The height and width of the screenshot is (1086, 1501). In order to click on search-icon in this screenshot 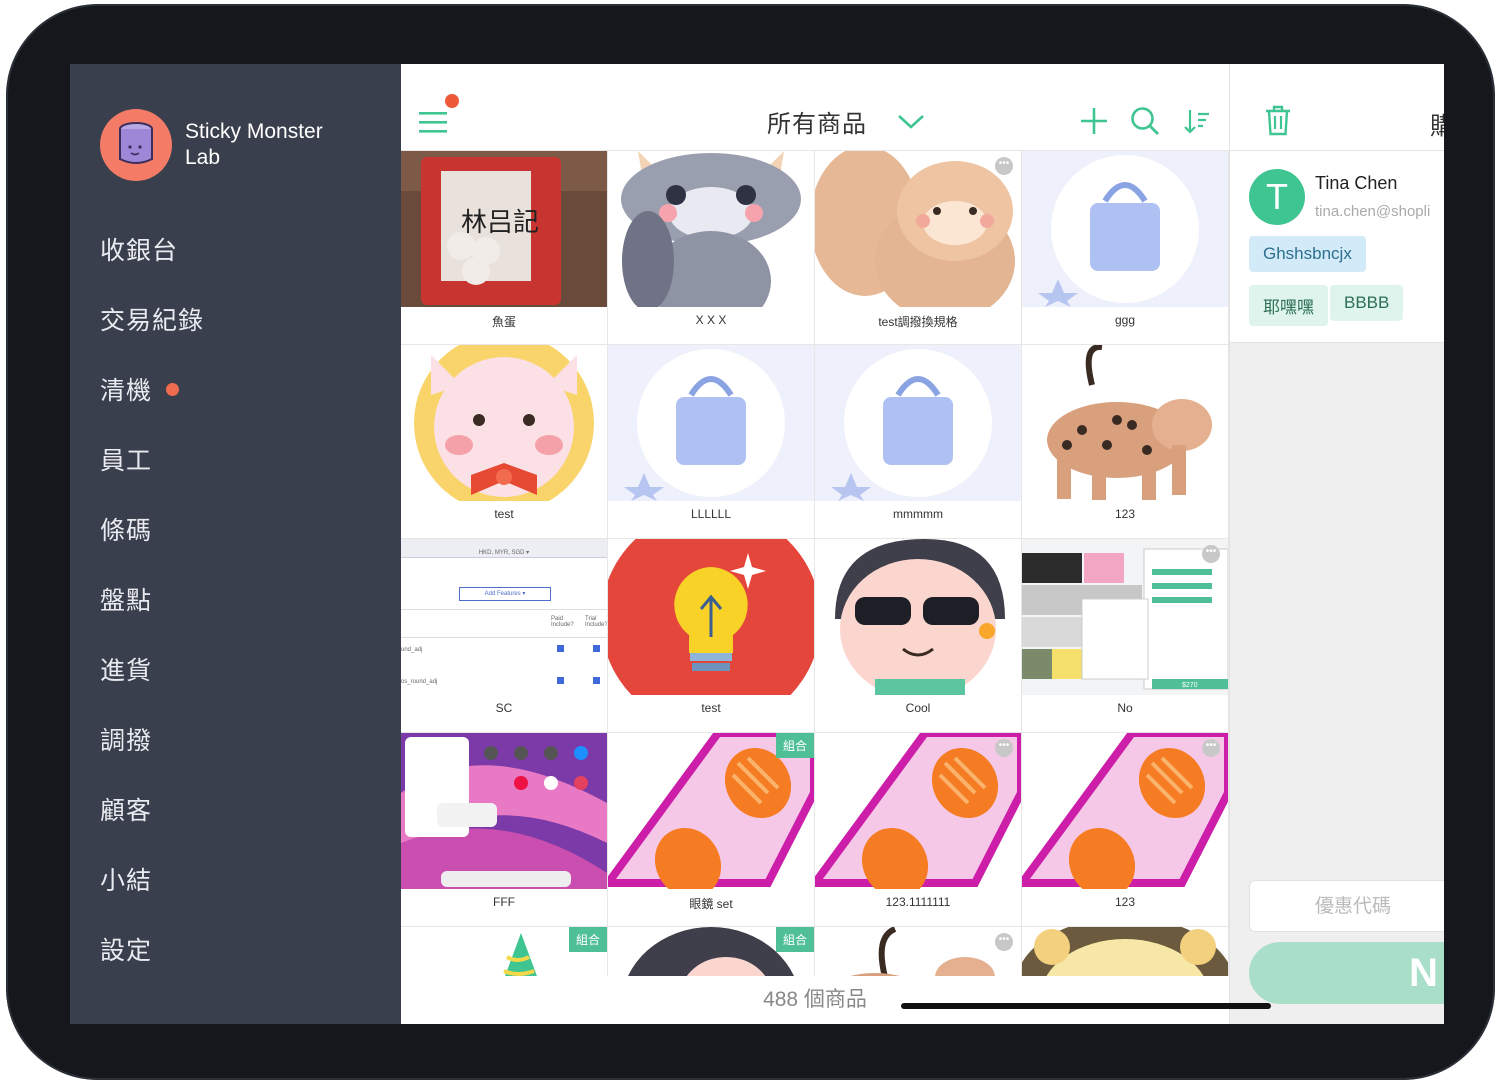, I will do `click(1145, 121)`.